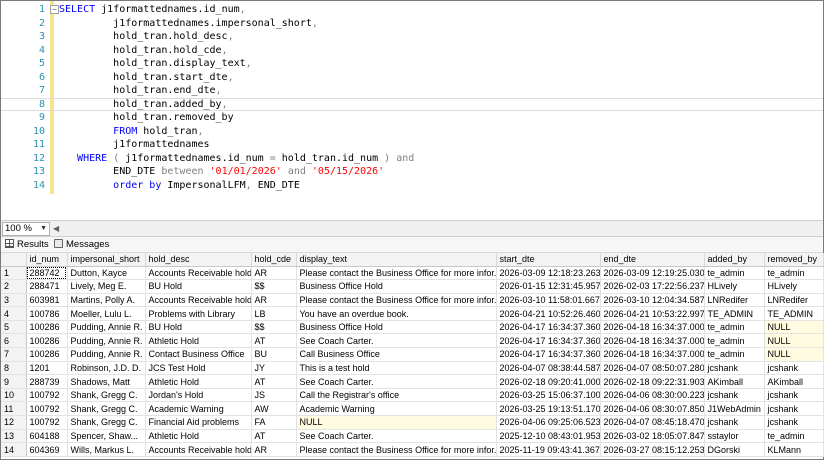 Image resolution: width=824 pixels, height=460 pixels. What do you see at coordinates (652, 260) in the screenshot?
I see `column-header: end_dte` at bounding box center [652, 260].